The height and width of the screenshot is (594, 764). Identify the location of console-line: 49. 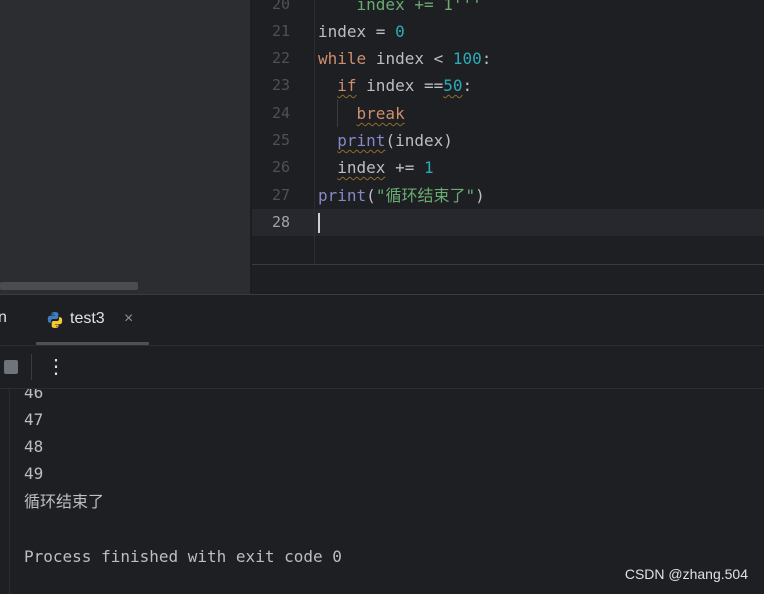
(34, 473).